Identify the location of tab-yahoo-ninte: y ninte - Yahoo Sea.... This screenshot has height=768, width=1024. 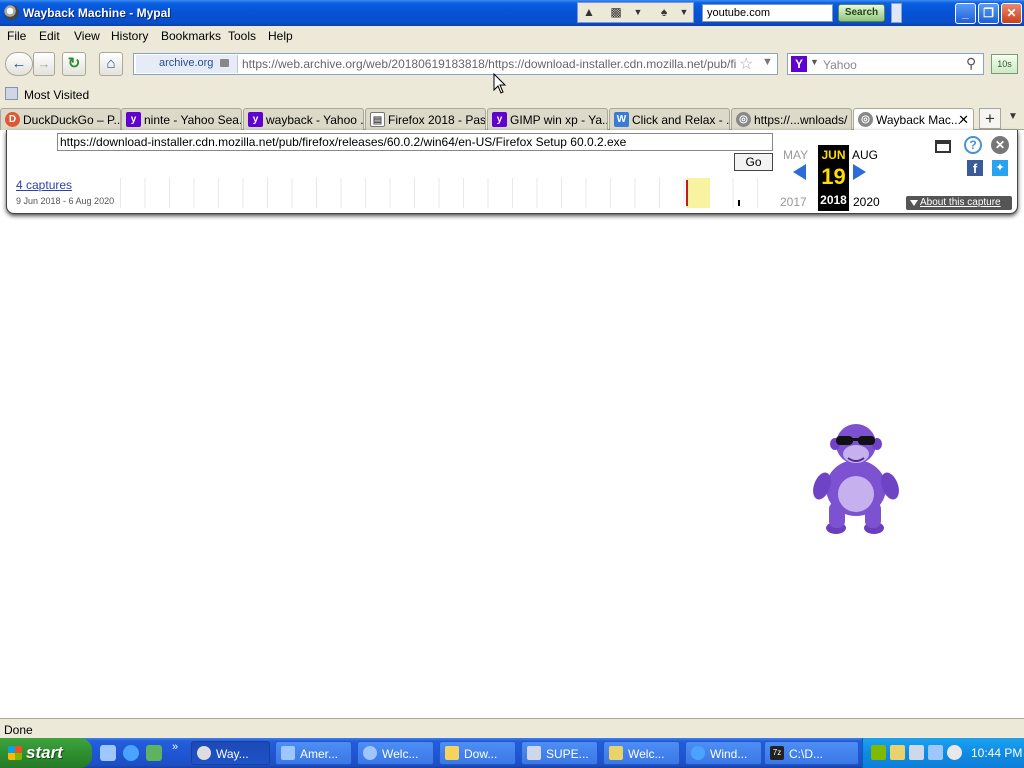
(181, 119).